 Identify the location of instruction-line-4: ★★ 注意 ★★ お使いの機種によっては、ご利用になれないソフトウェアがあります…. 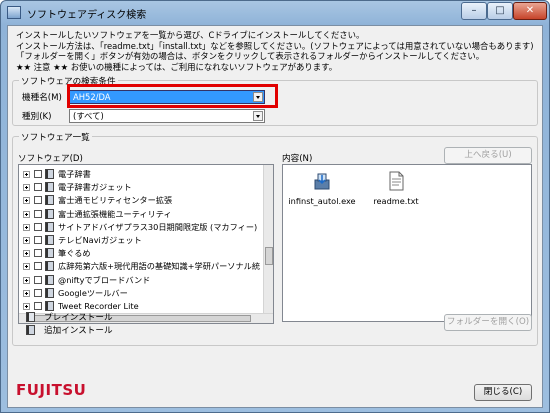
(177, 66).